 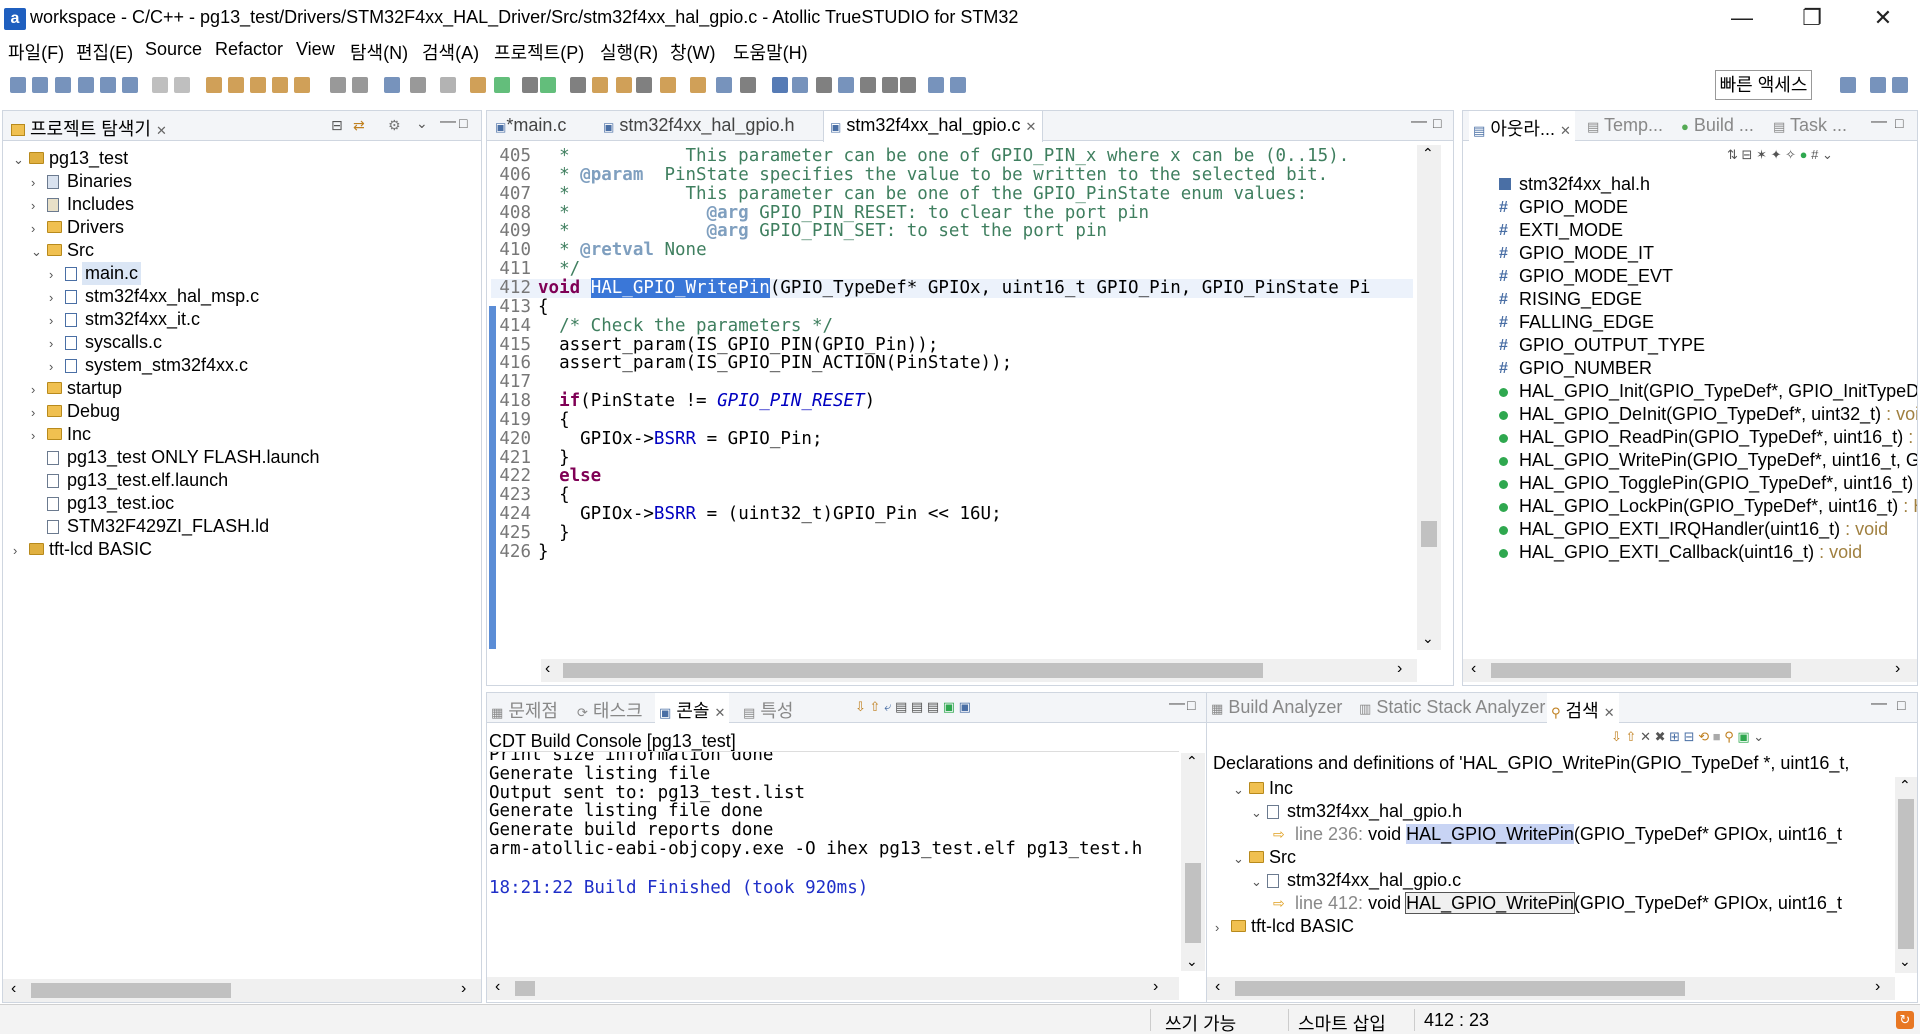 I want to click on search-result-folder: ⌄ Src, so click(x=1551, y=857).